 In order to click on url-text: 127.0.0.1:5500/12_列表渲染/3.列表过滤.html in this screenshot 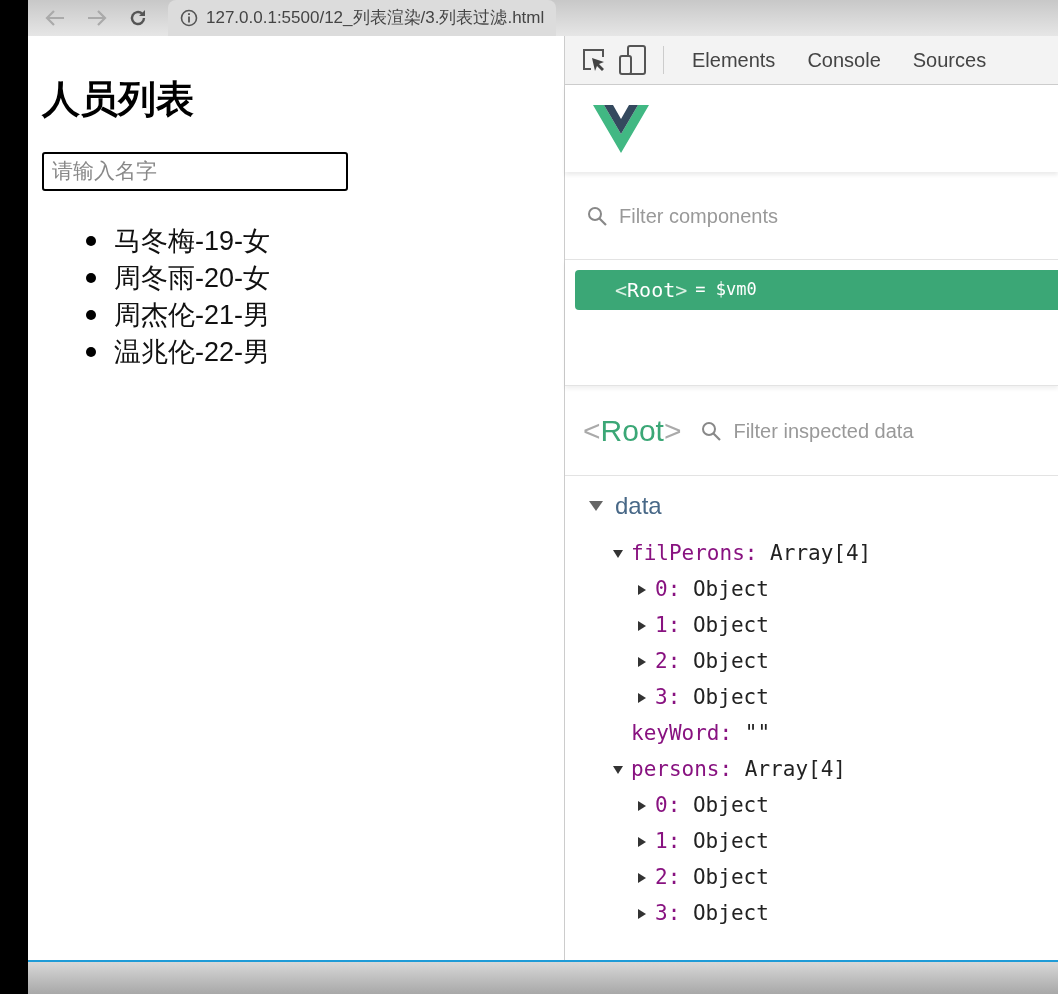, I will do `click(375, 18)`.